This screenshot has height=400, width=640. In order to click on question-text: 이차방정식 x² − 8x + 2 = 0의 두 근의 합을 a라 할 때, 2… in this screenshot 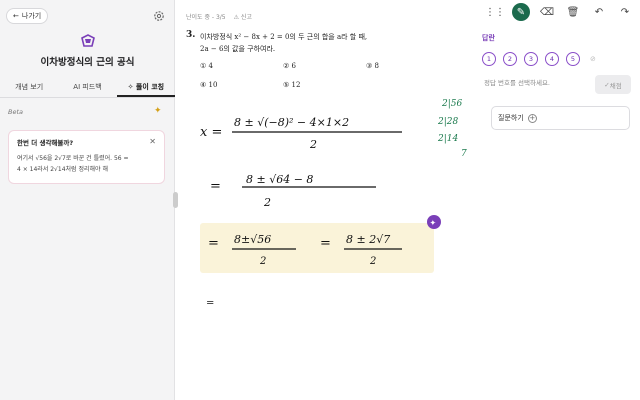, I will do `click(330, 43)`.